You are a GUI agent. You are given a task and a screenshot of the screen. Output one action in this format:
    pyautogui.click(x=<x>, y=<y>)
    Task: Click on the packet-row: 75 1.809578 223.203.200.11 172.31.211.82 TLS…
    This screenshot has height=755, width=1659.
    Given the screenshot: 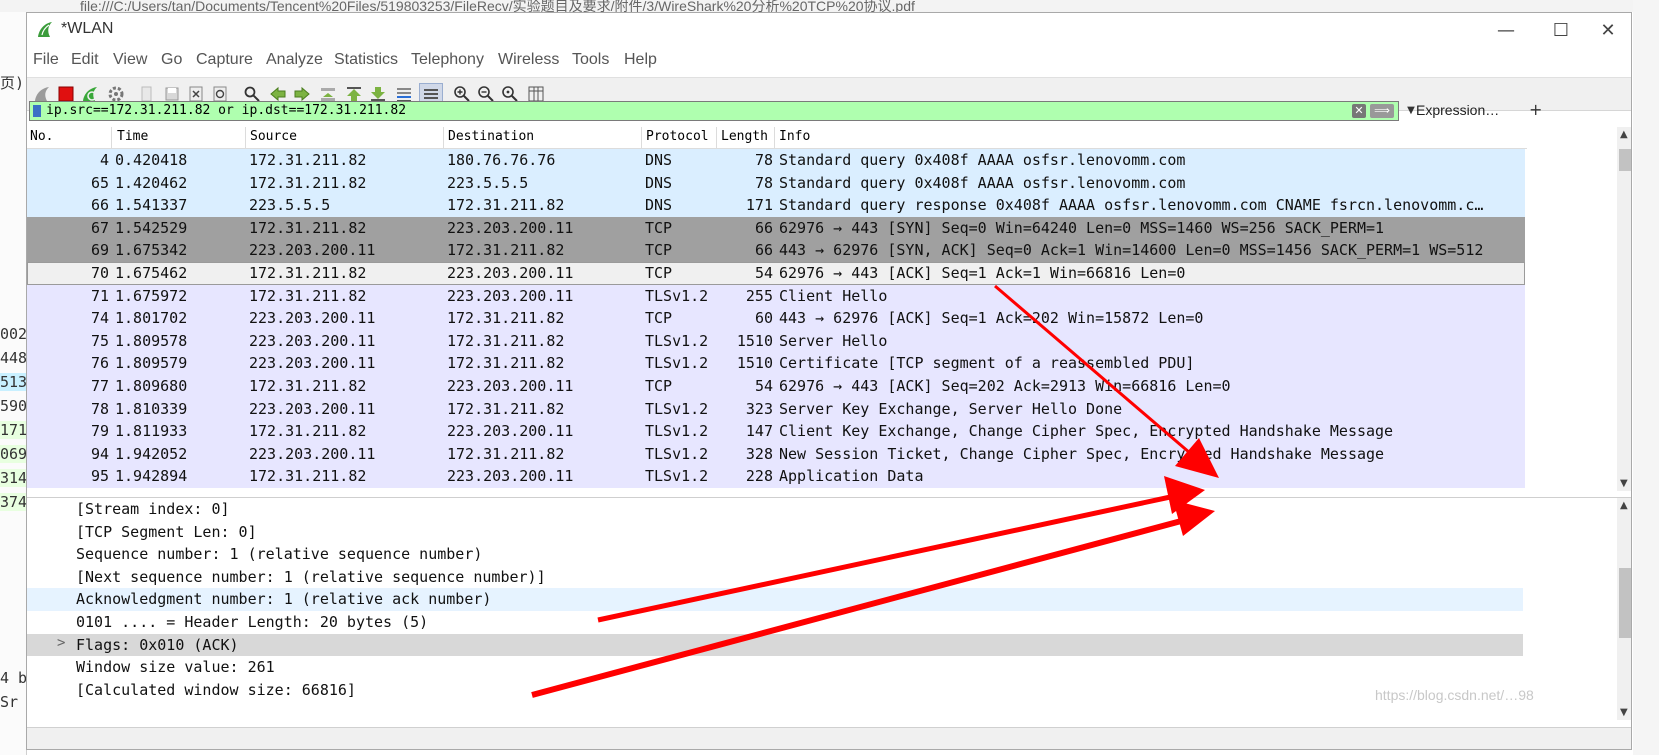 What is the action you would take?
    pyautogui.click(x=776, y=341)
    